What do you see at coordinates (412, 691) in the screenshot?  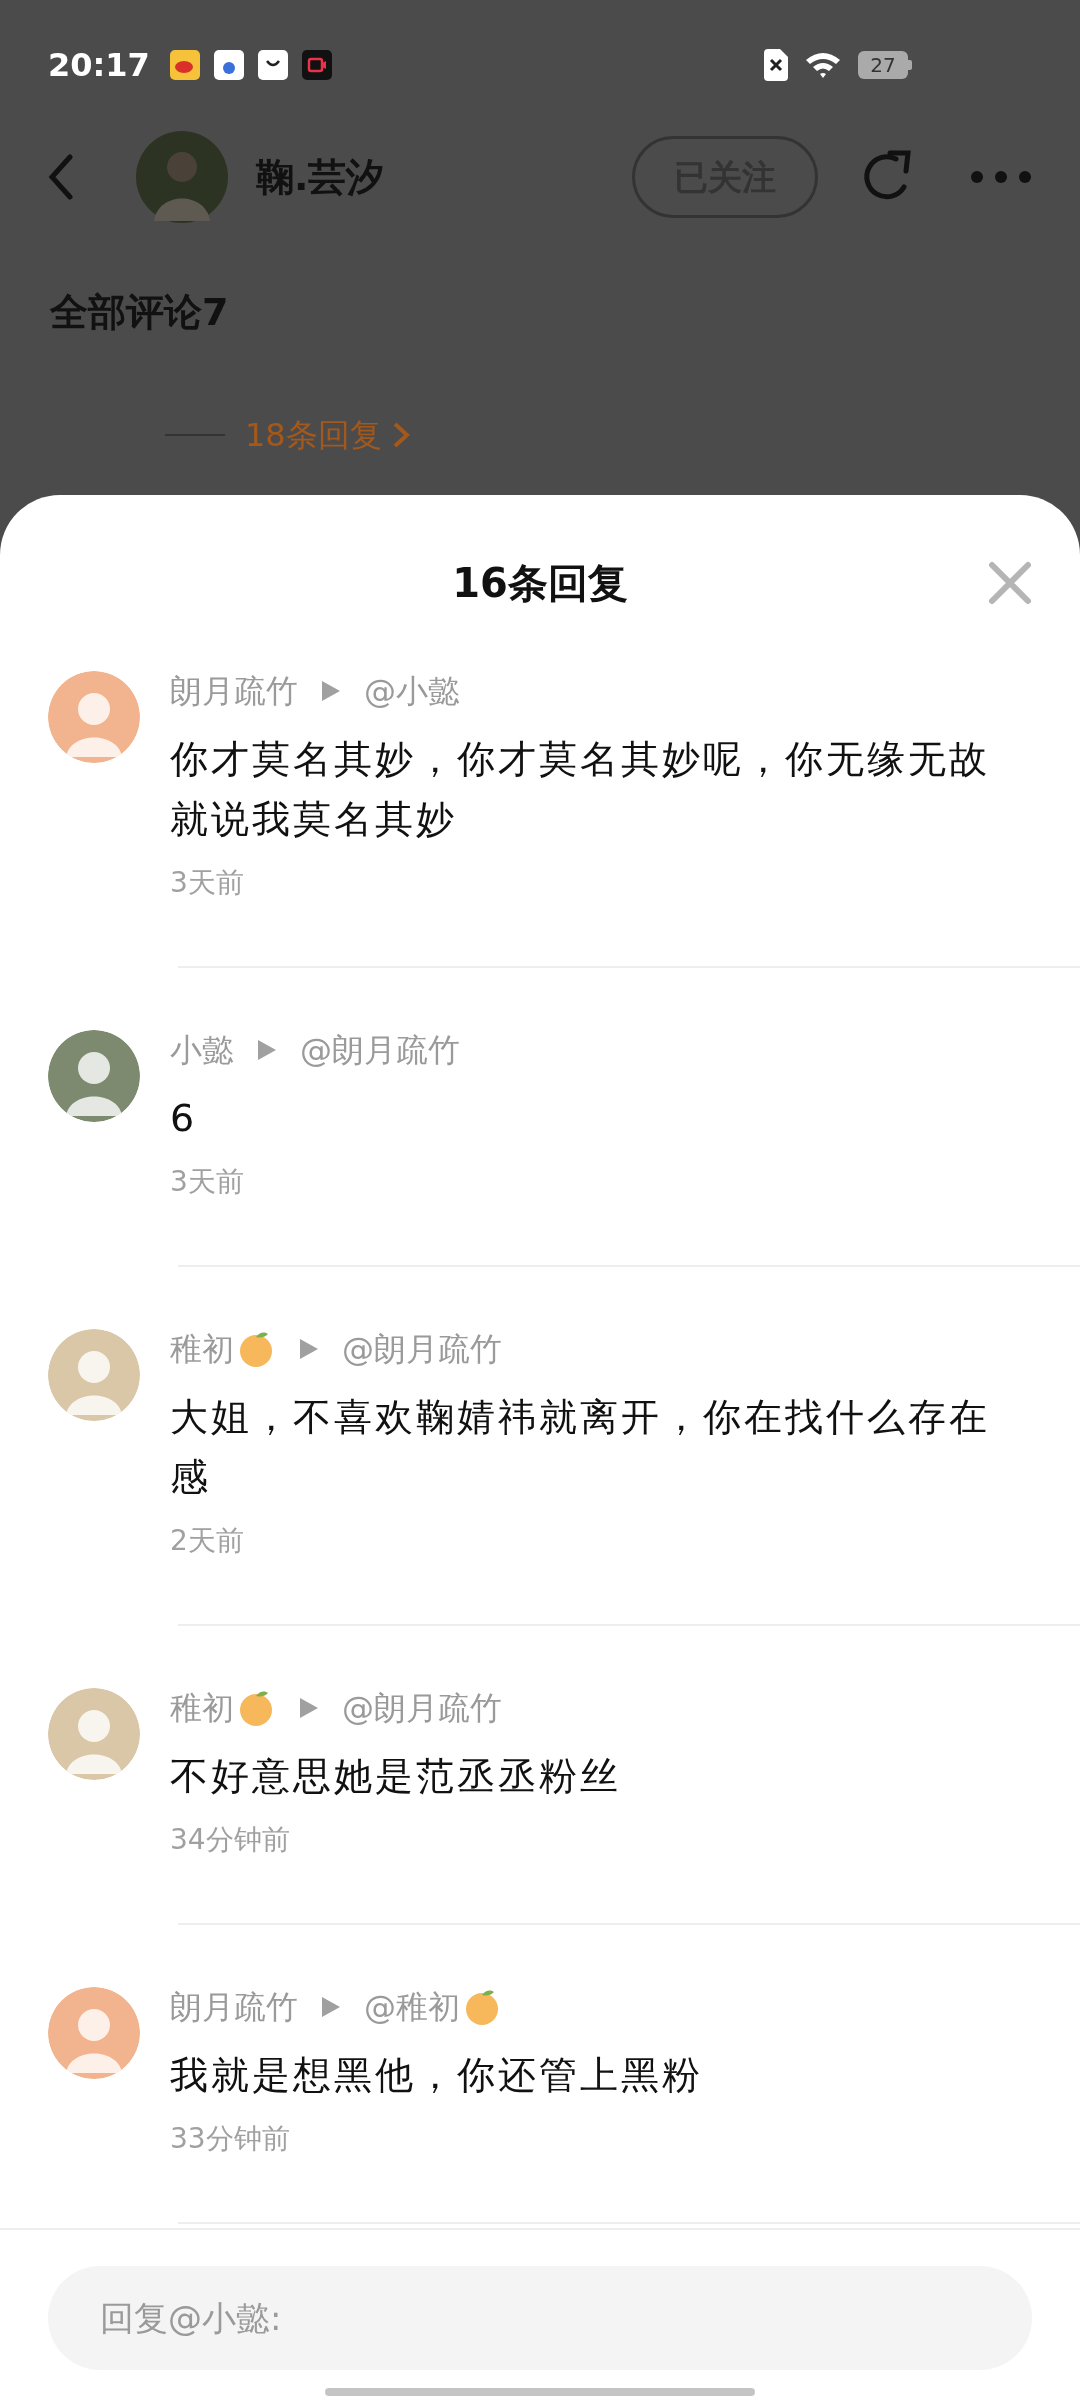 I see `reply-target: @小懿` at bounding box center [412, 691].